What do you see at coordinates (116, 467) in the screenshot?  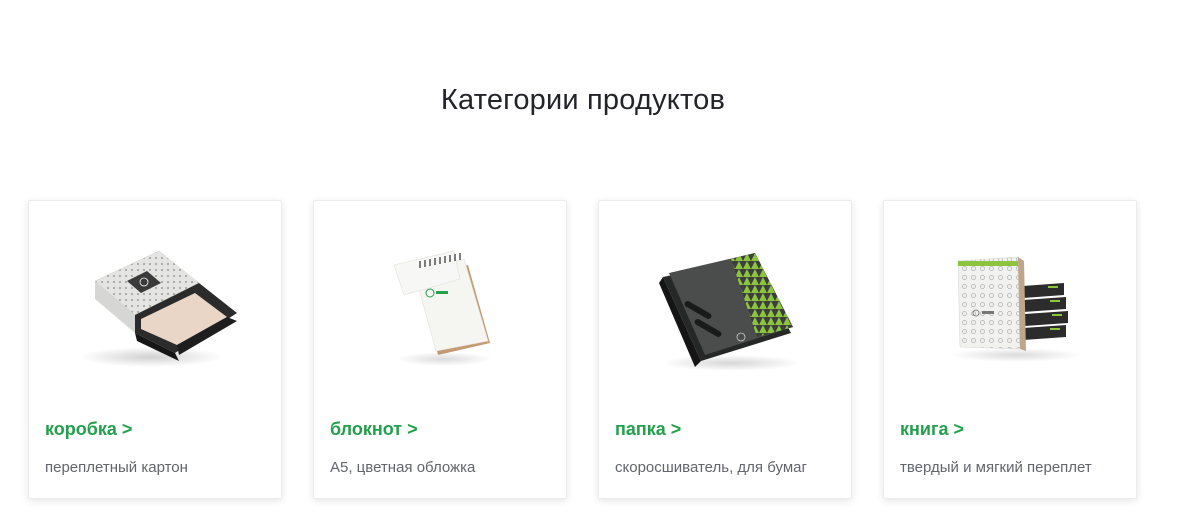 I see `category-description: переплетный картон` at bounding box center [116, 467].